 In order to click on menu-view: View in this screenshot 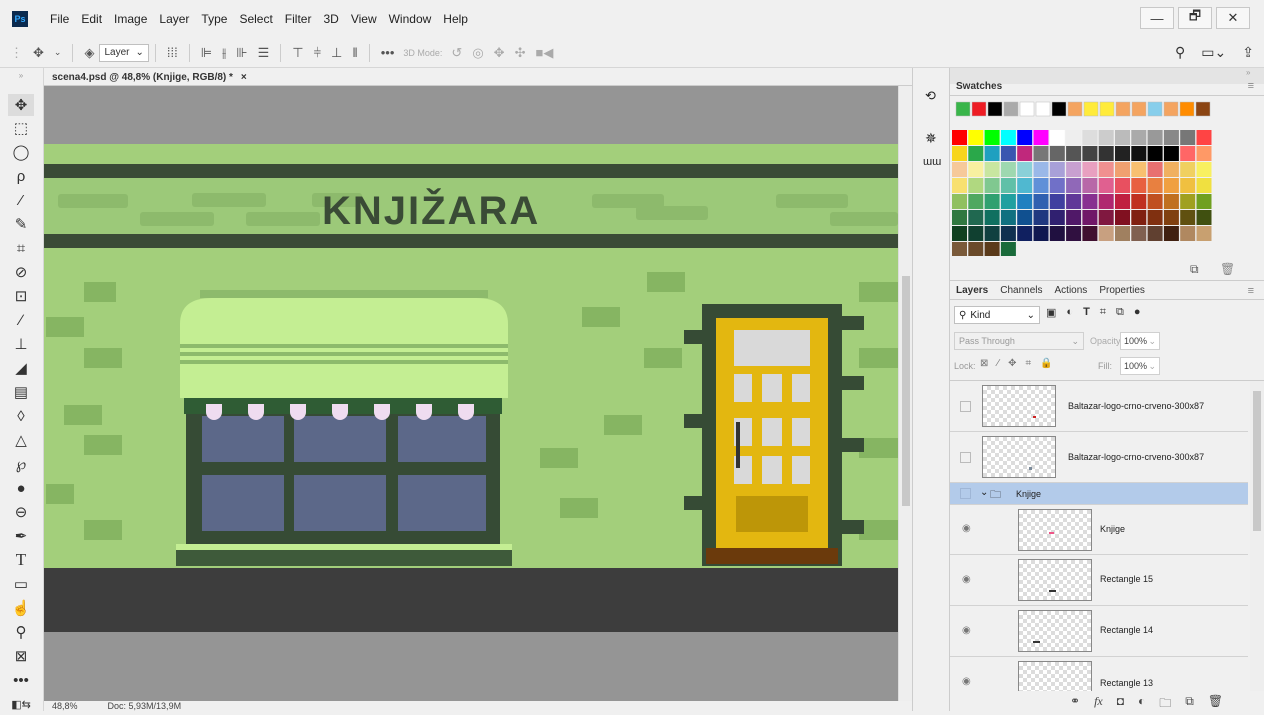, I will do `click(364, 19)`.